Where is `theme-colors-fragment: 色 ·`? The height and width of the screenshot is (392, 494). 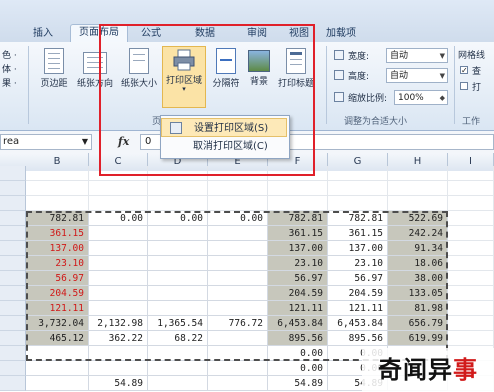 theme-colors-fragment: 色 · is located at coordinates (9, 54).